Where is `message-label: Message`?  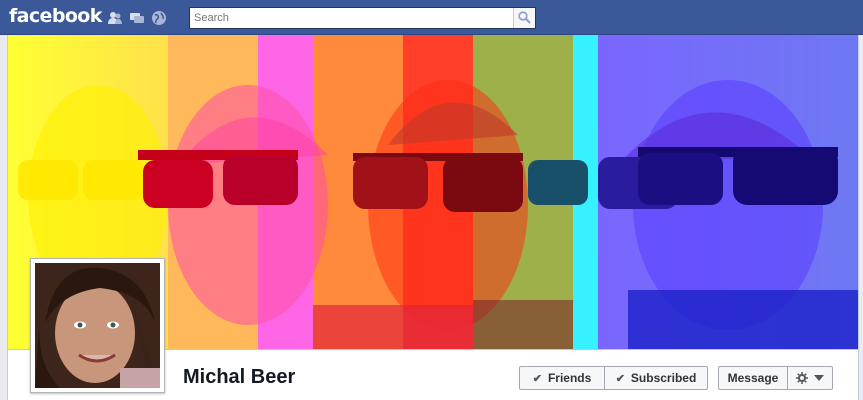
message-label: Message is located at coordinates (753, 378).